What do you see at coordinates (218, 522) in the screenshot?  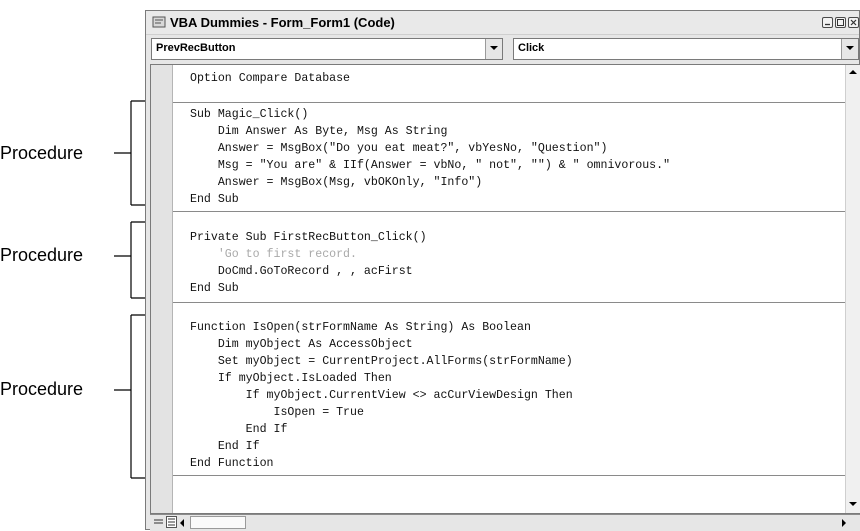 I see `horizontal-scroll-thumb` at bounding box center [218, 522].